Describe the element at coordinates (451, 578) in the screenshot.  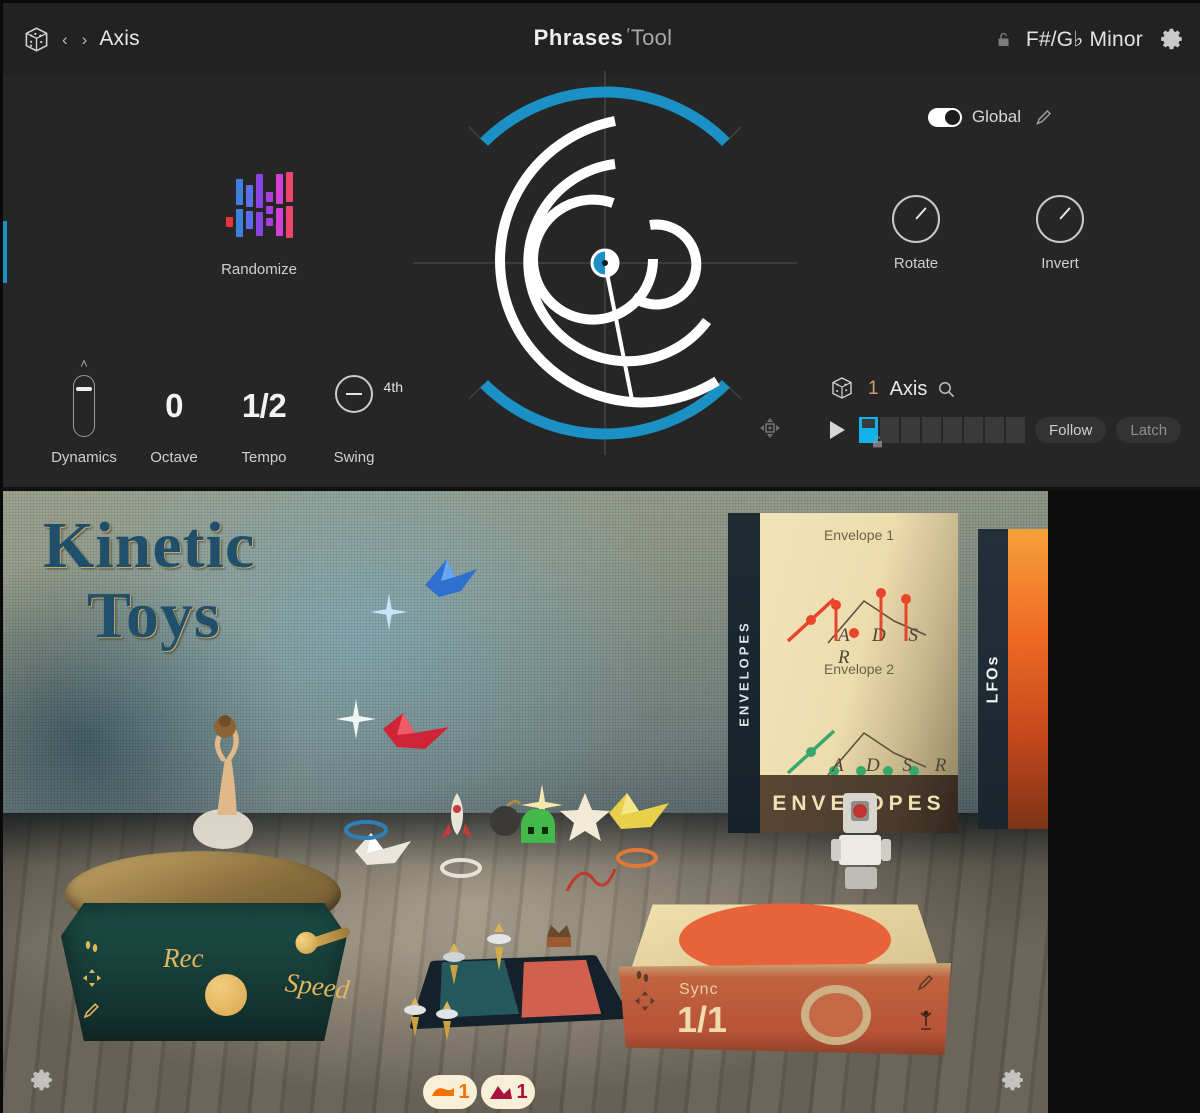
I see `origami-crane-blue-icon` at that location.